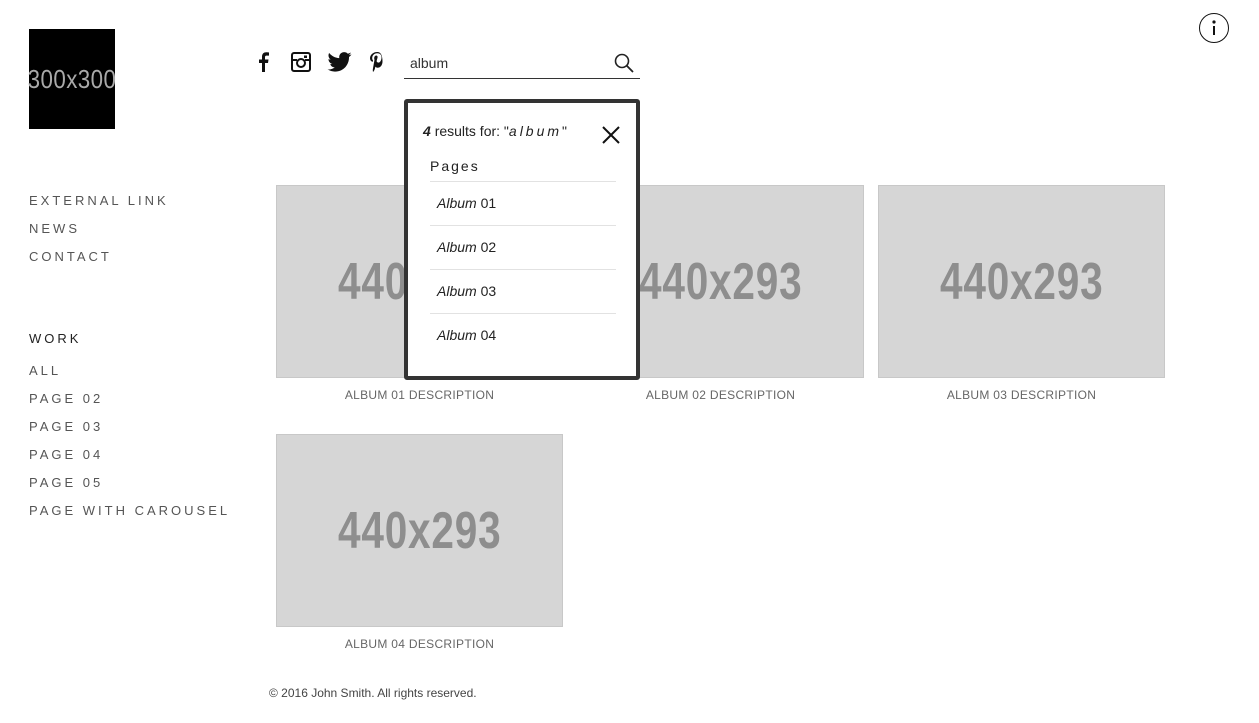  Describe the element at coordinates (1021, 395) in the screenshot. I see `album-caption: ALBUM 03 DESCRIPTION` at that location.